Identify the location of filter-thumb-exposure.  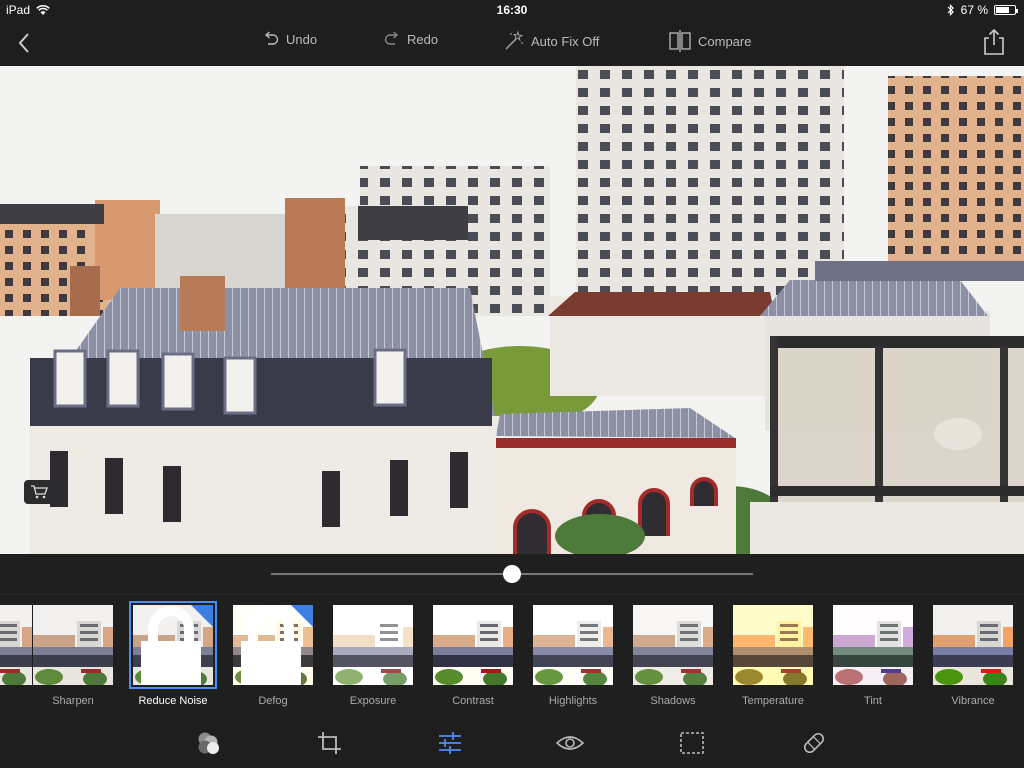
(373, 645).